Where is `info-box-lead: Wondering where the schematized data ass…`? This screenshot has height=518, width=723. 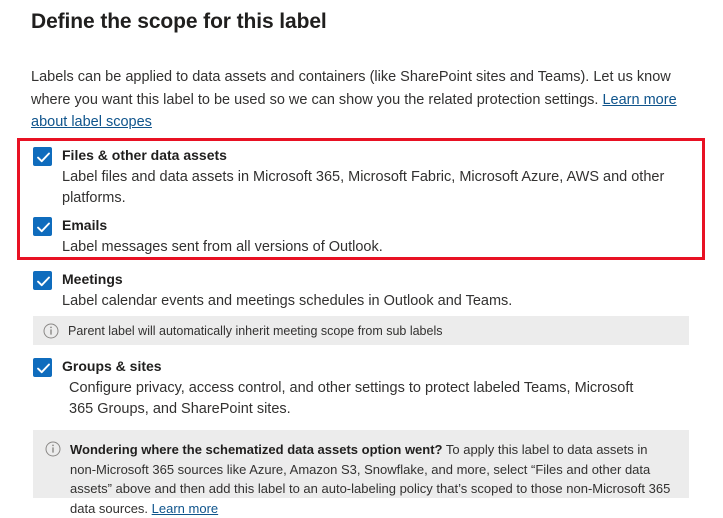
info-box-lead: Wondering where the schematized data ass… is located at coordinates (256, 449).